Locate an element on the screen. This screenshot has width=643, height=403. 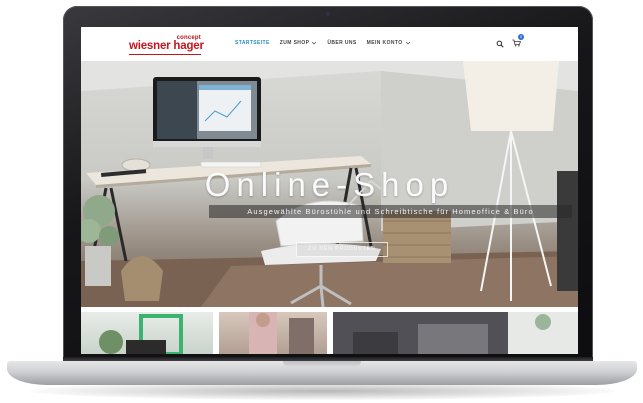
search-icon is located at coordinates (500, 44).